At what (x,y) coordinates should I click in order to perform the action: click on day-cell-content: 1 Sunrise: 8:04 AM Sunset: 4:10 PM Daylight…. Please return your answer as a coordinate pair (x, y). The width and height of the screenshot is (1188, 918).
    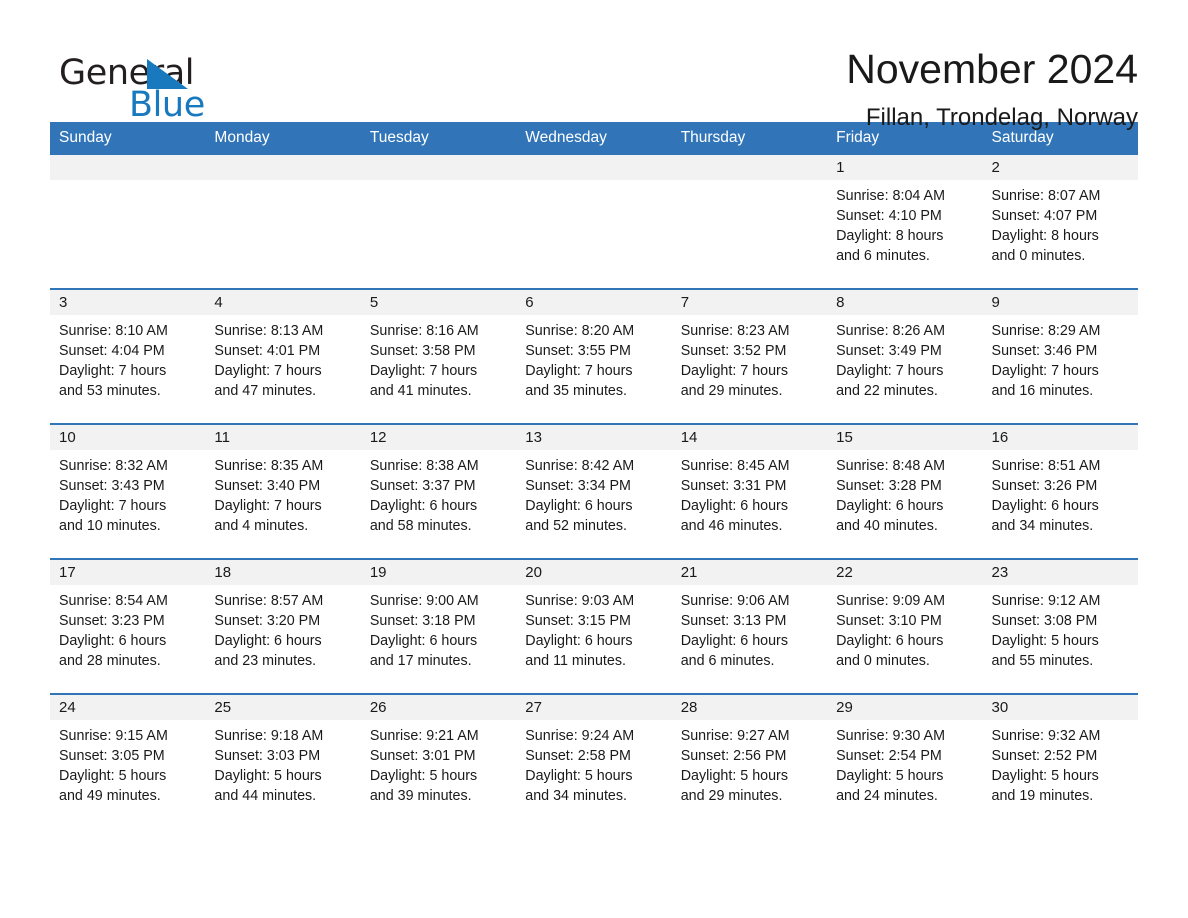
    Looking at the image, I should click on (905, 221).